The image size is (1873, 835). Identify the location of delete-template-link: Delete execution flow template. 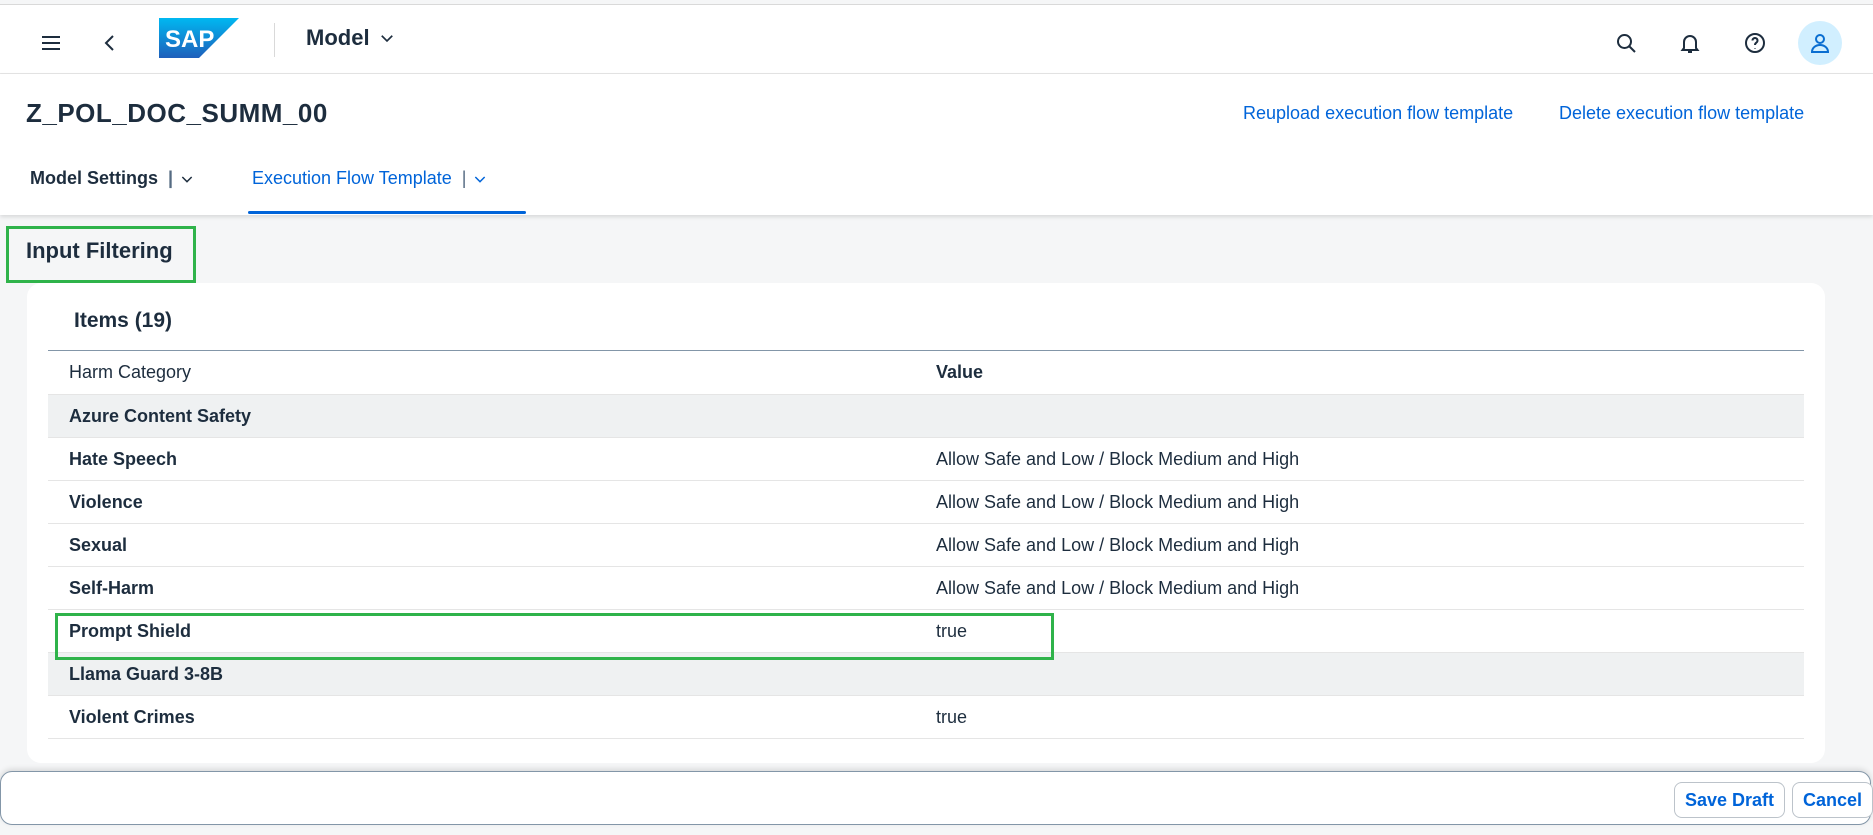
(1681, 113).